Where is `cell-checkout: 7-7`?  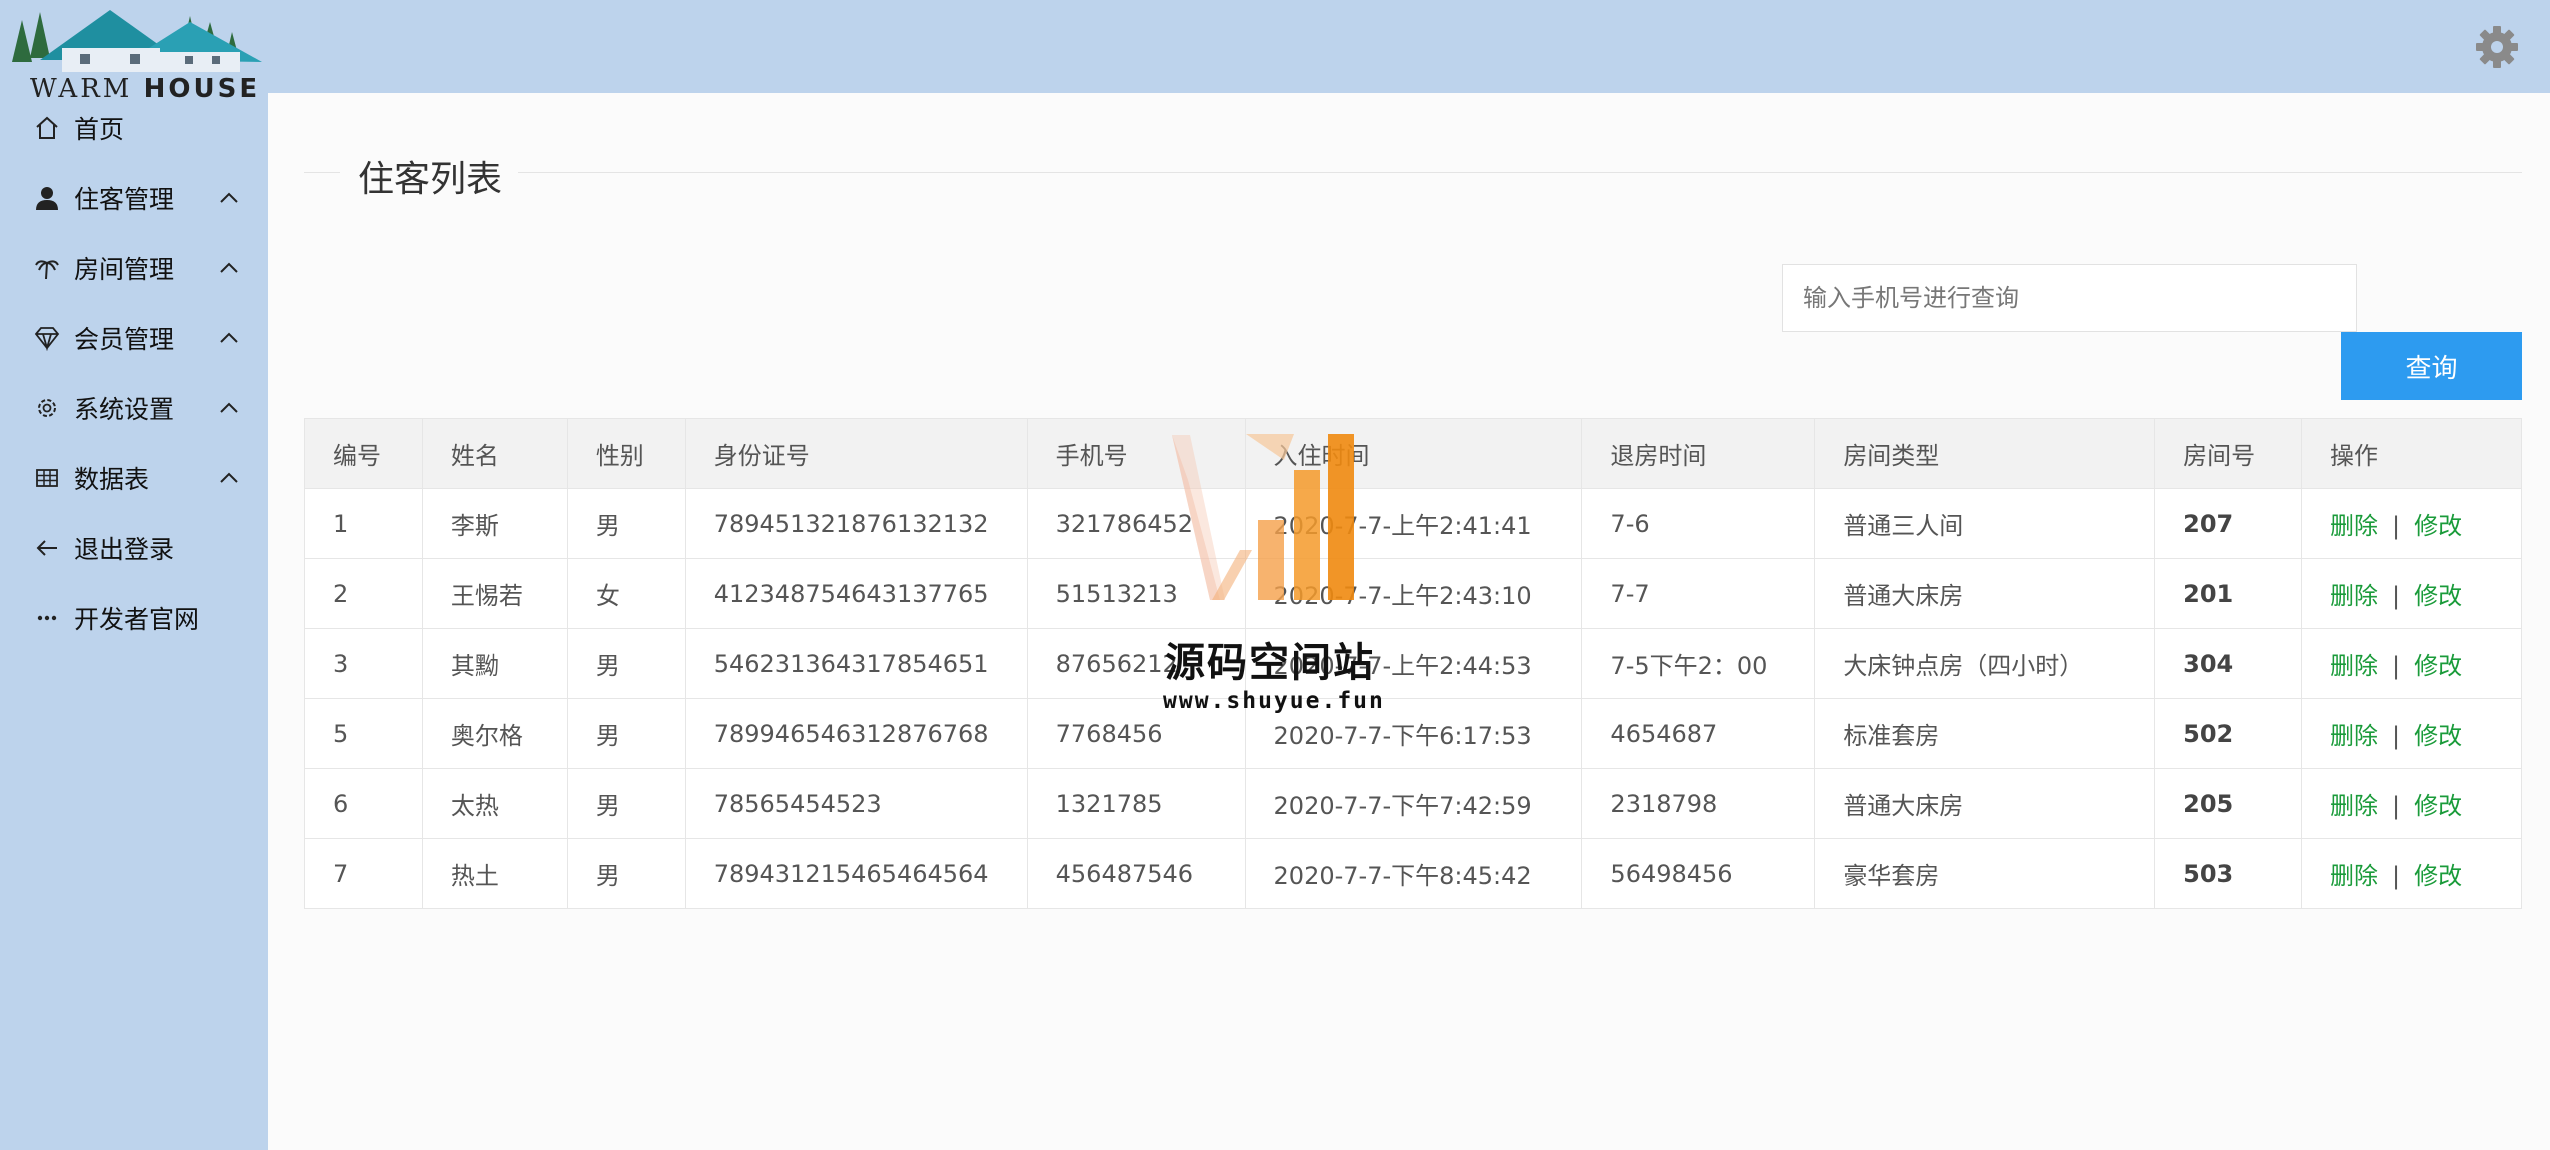 cell-checkout: 7-7 is located at coordinates (1698, 593).